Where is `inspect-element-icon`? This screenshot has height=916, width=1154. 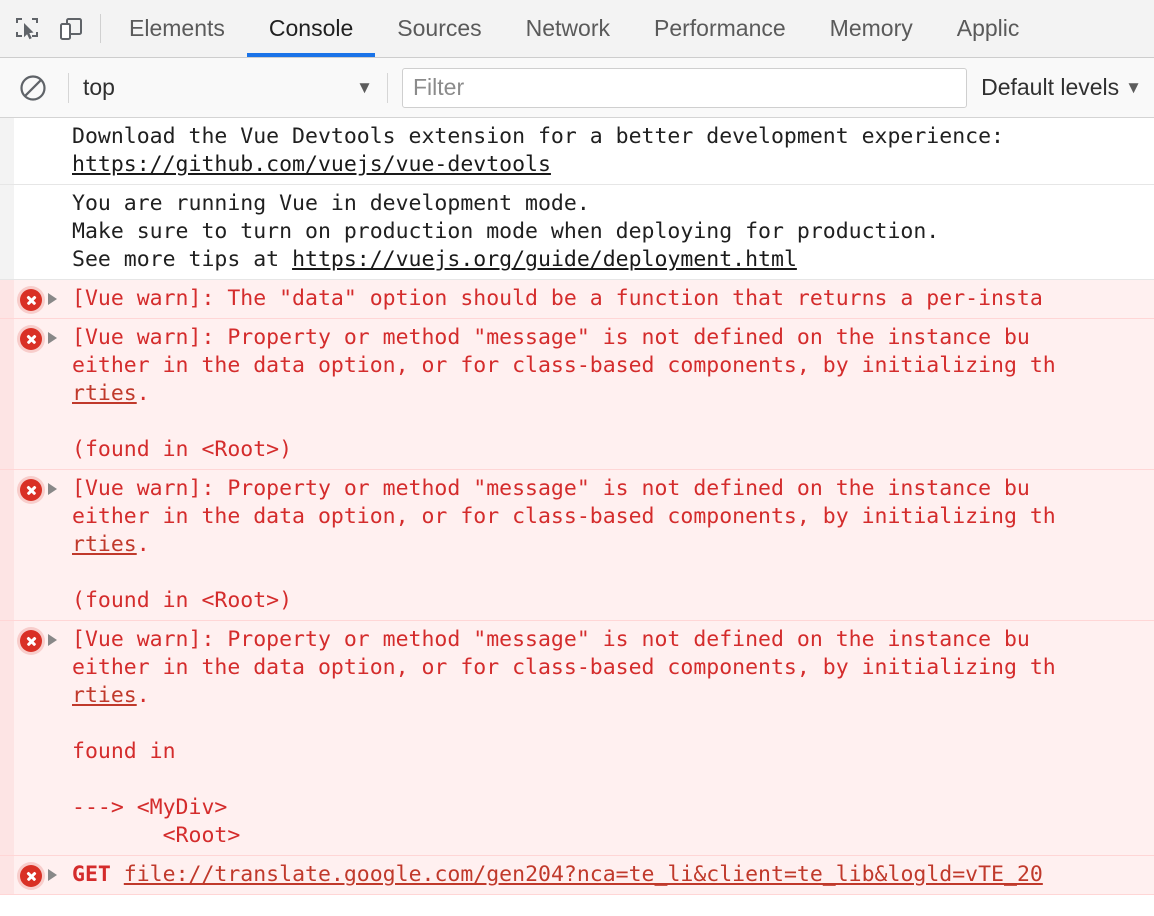
inspect-element-icon is located at coordinates (27, 29).